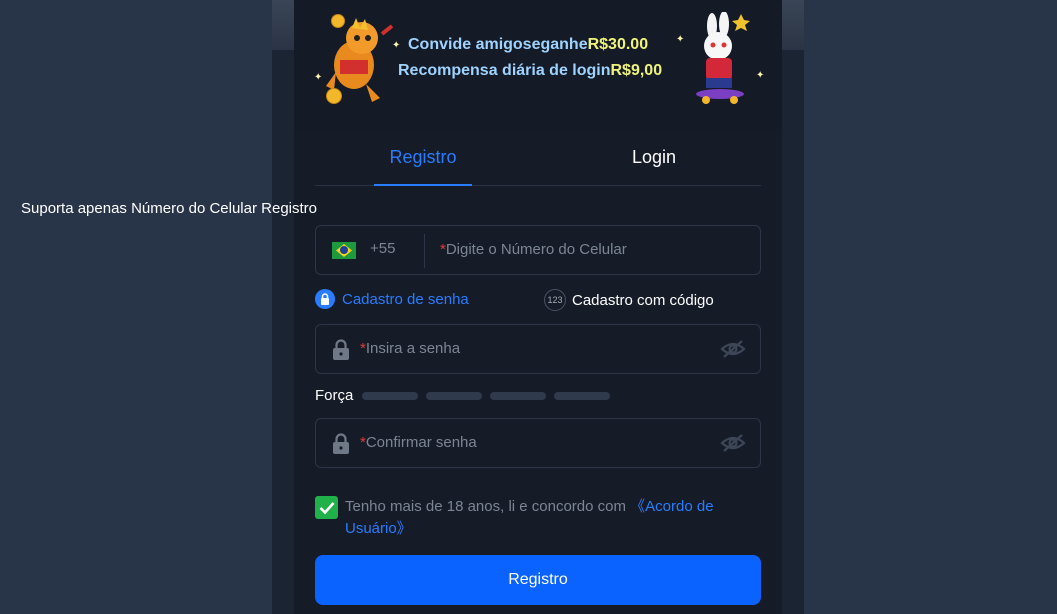 This screenshot has height=614, width=1057. Describe the element at coordinates (410, 348) in the screenshot. I see `password-placeholder: *Insira a senha` at that location.